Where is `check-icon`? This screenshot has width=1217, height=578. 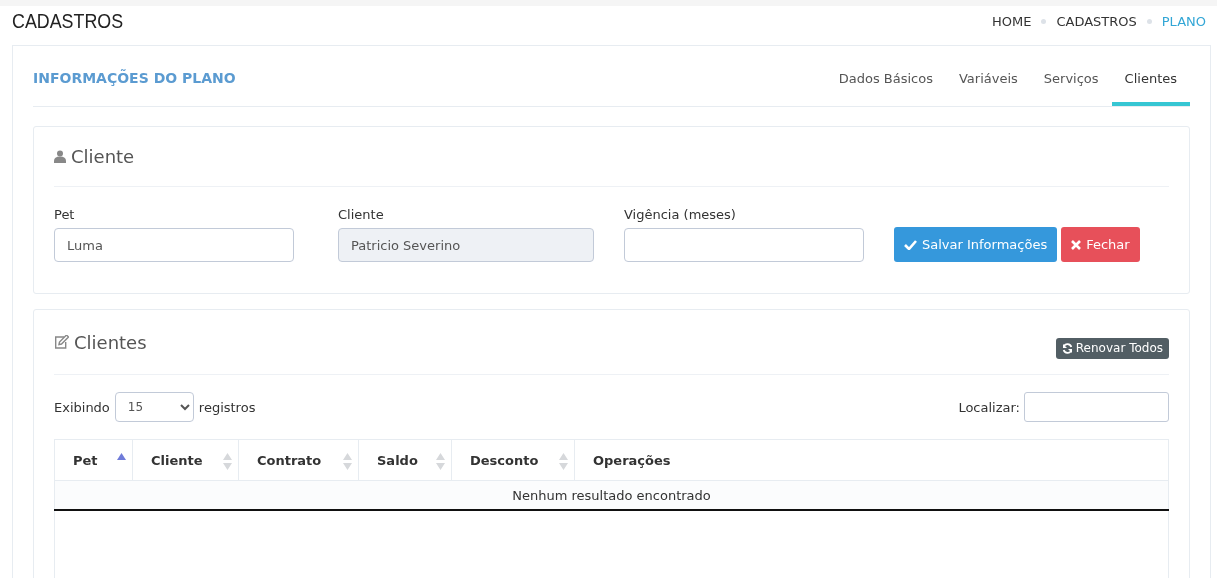 check-icon is located at coordinates (910, 244).